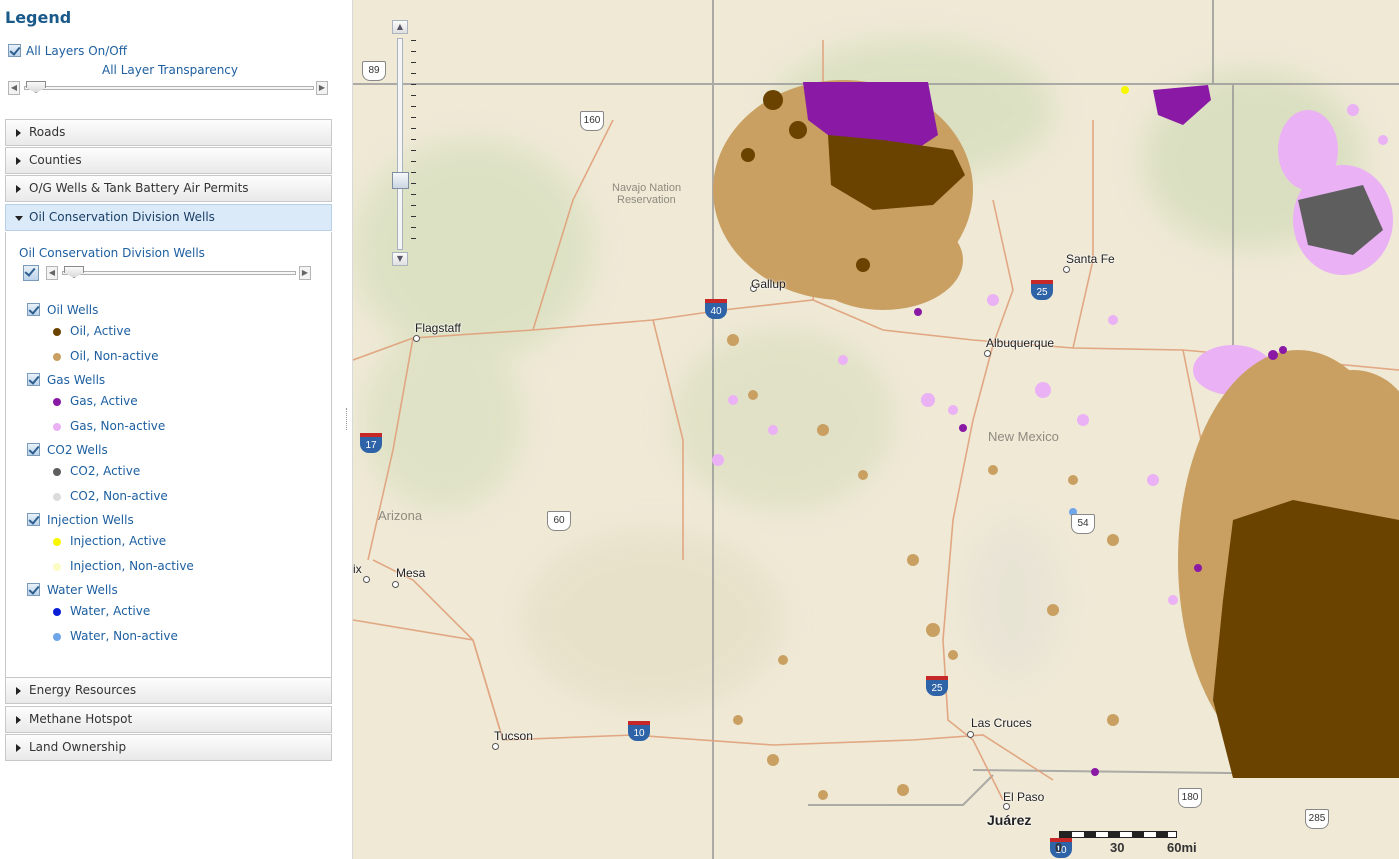 The image size is (1399, 859). Describe the element at coordinates (33, 379) in the screenshot. I see `gas-wells-checkbox` at that location.